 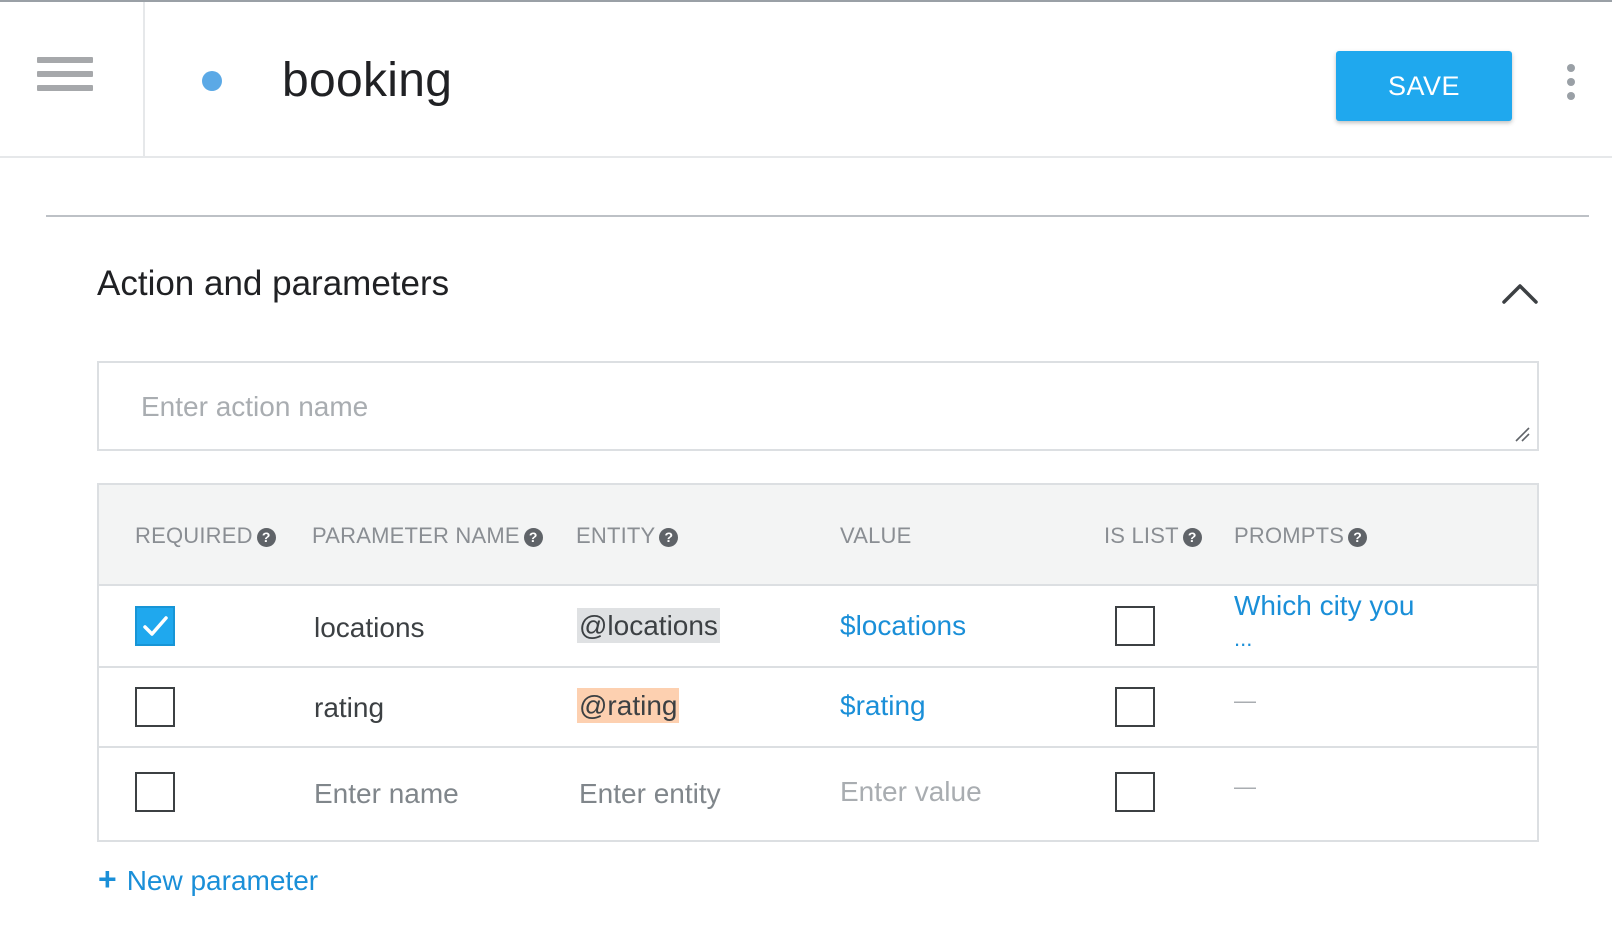 What do you see at coordinates (911, 792) in the screenshot?
I see `value-input: Enter value` at bounding box center [911, 792].